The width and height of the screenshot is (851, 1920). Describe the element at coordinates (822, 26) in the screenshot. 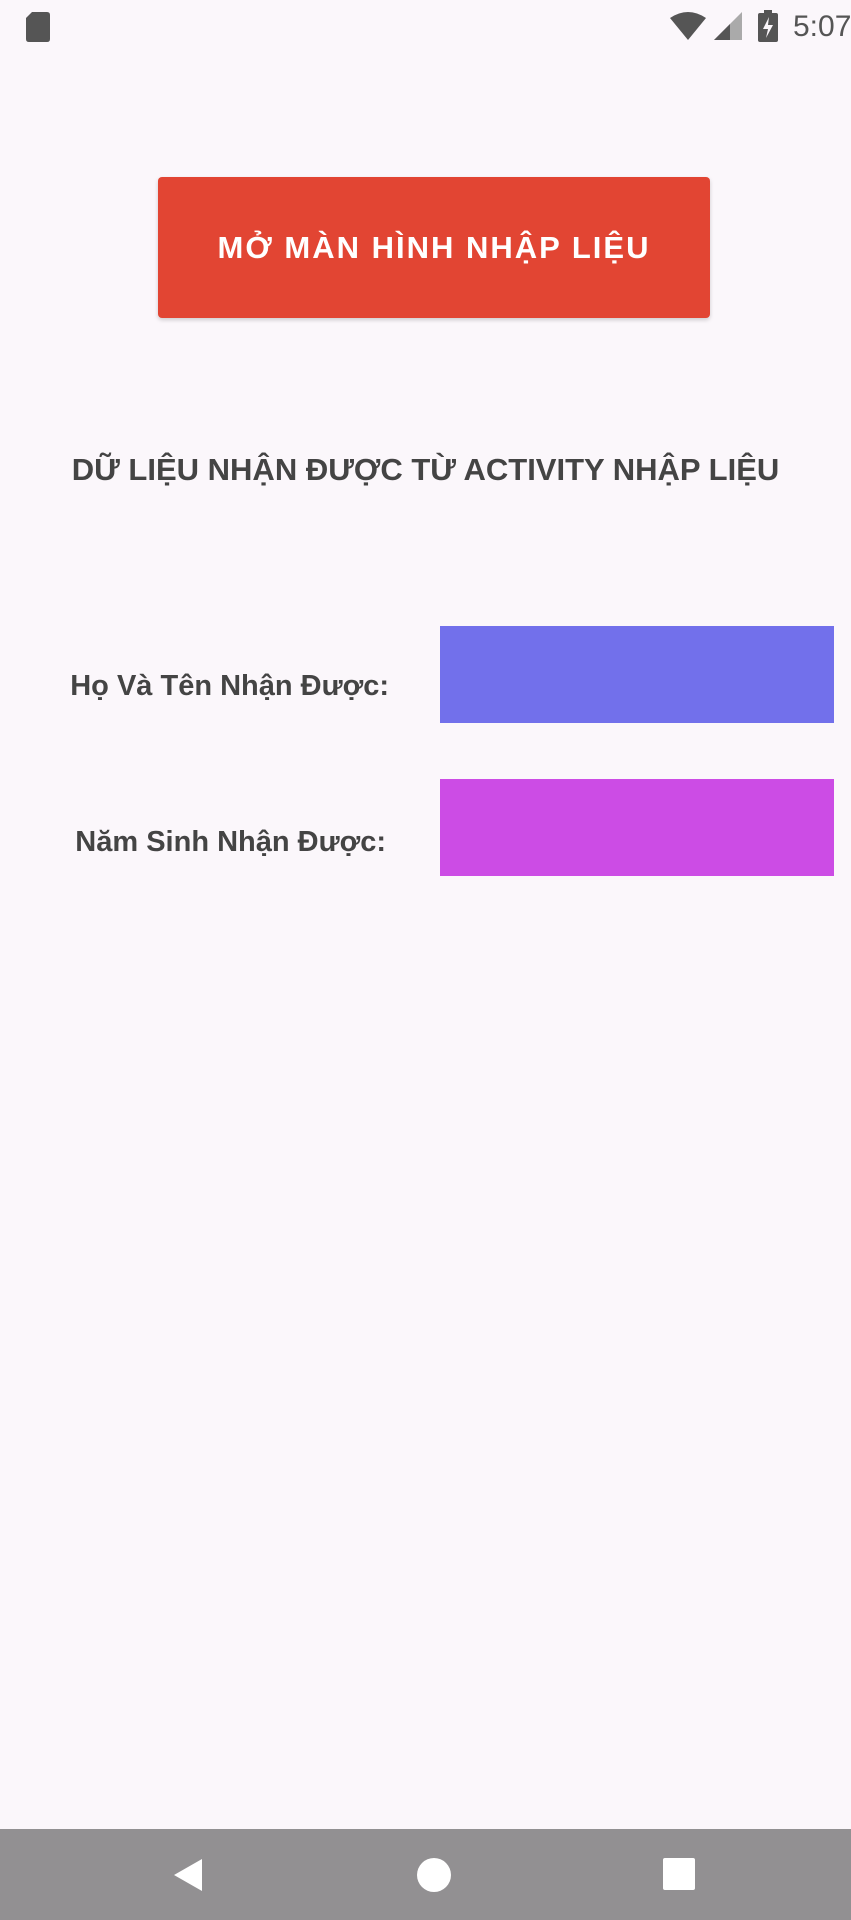

I see `status-time: 5:07` at that location.